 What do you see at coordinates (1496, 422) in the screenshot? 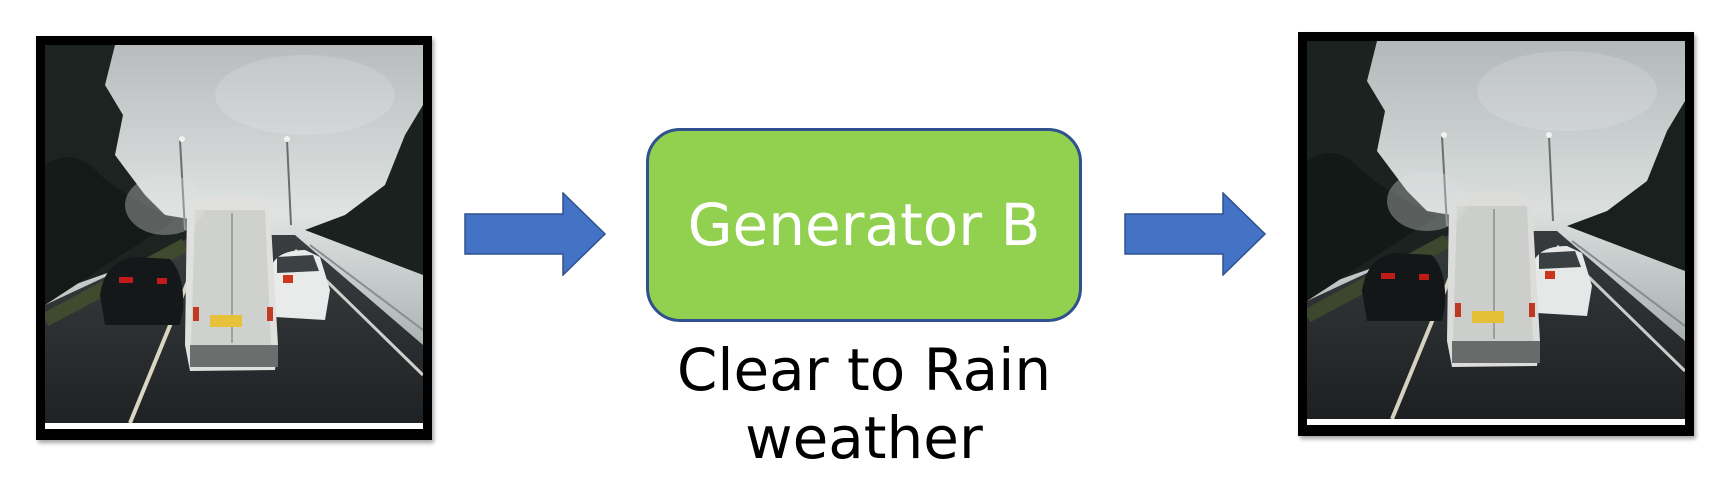
I see `output-image-underline` at bounding box center [1496, 422].